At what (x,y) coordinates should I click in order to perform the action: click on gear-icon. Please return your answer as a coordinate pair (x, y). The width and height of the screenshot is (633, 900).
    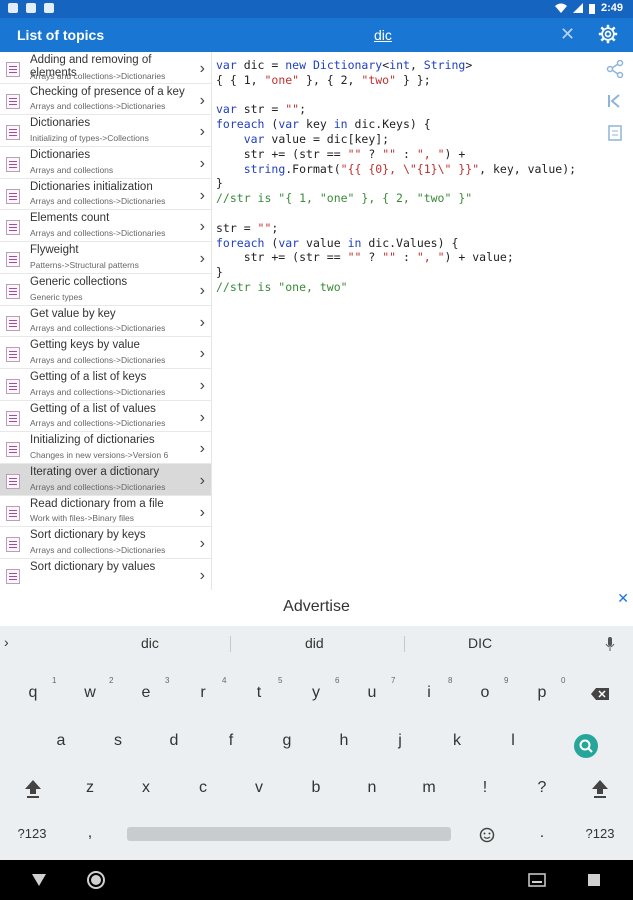
    Looking at the image, I should click on (608, 34).